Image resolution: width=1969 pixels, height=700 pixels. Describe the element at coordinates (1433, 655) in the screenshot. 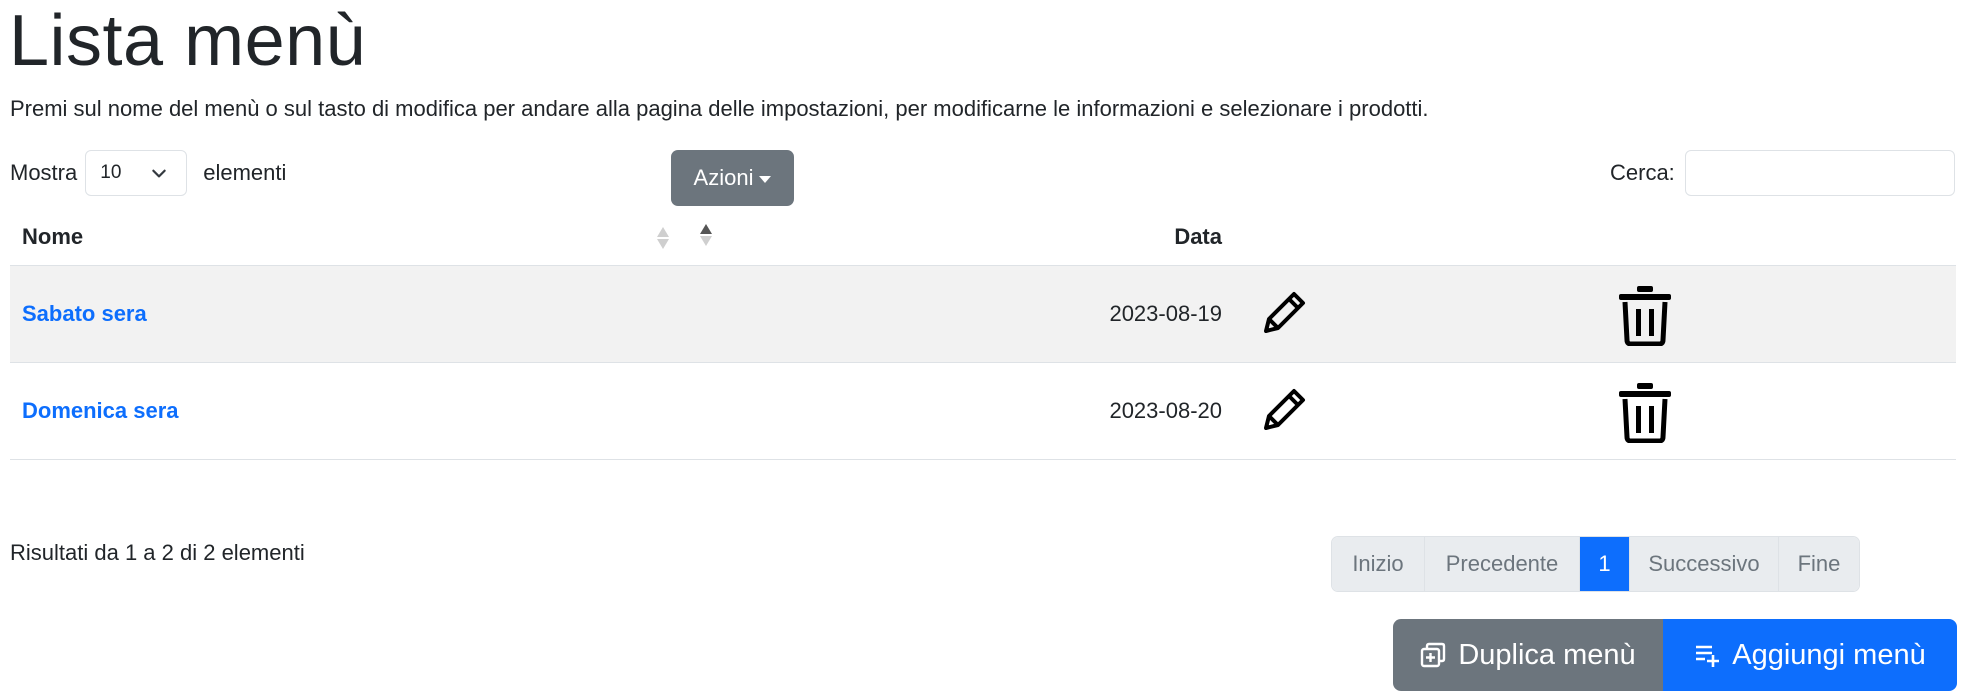

I see `duplicate-icon` at that location.